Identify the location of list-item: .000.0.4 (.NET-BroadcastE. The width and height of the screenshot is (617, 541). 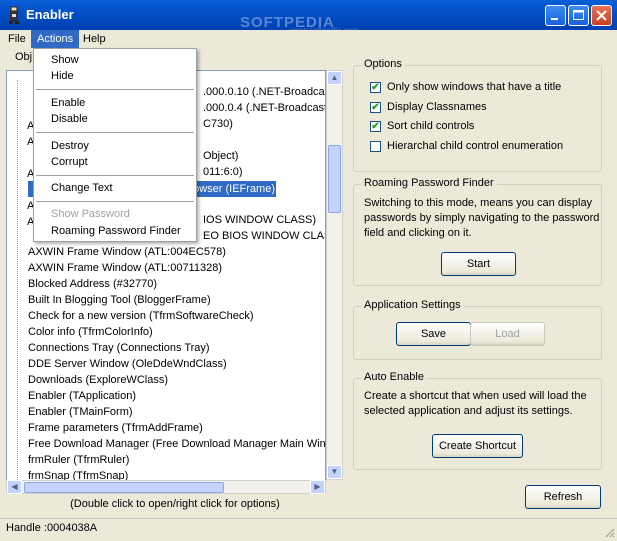
(264, 108).